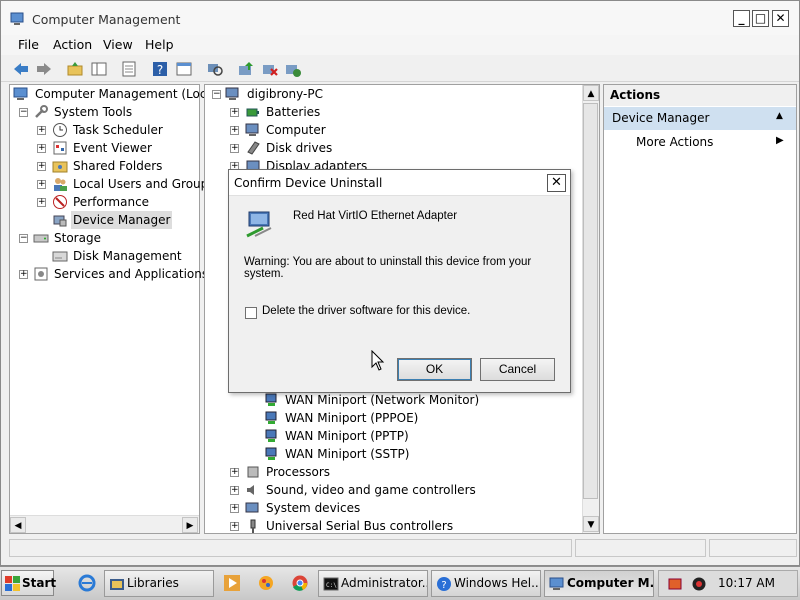 The height and width of the screenshot is (600, 800). I want to click on actions-section-device-manager: Device Manager ▲, so click(700, 118).